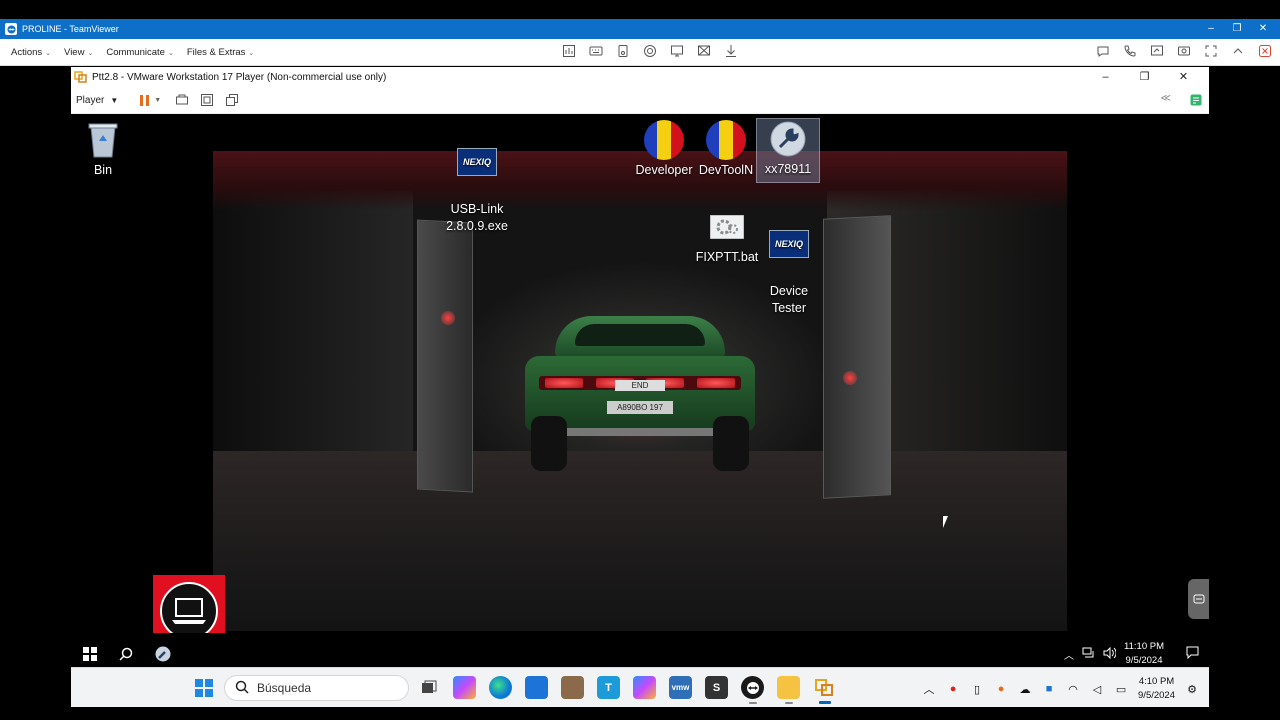 This screenshot has height=720, width=1280. I want to click on xx78911-shortcut: xx78911, so click(788, 150).